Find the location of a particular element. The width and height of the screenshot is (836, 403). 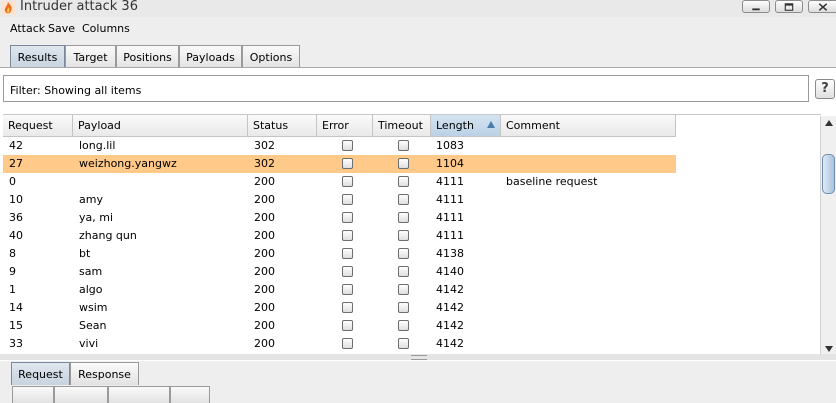

table-row: 14 wsim 200 4142 is located at coordinates (339, 308).